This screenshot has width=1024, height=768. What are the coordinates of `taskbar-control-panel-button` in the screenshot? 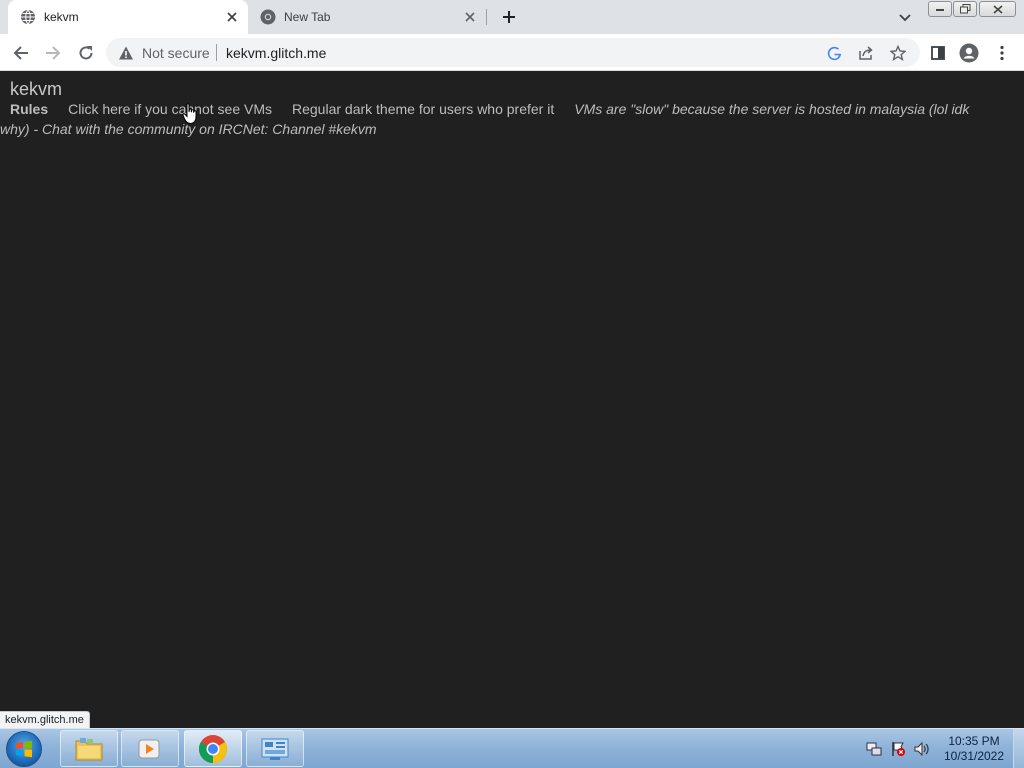 It's located at (275, 748).